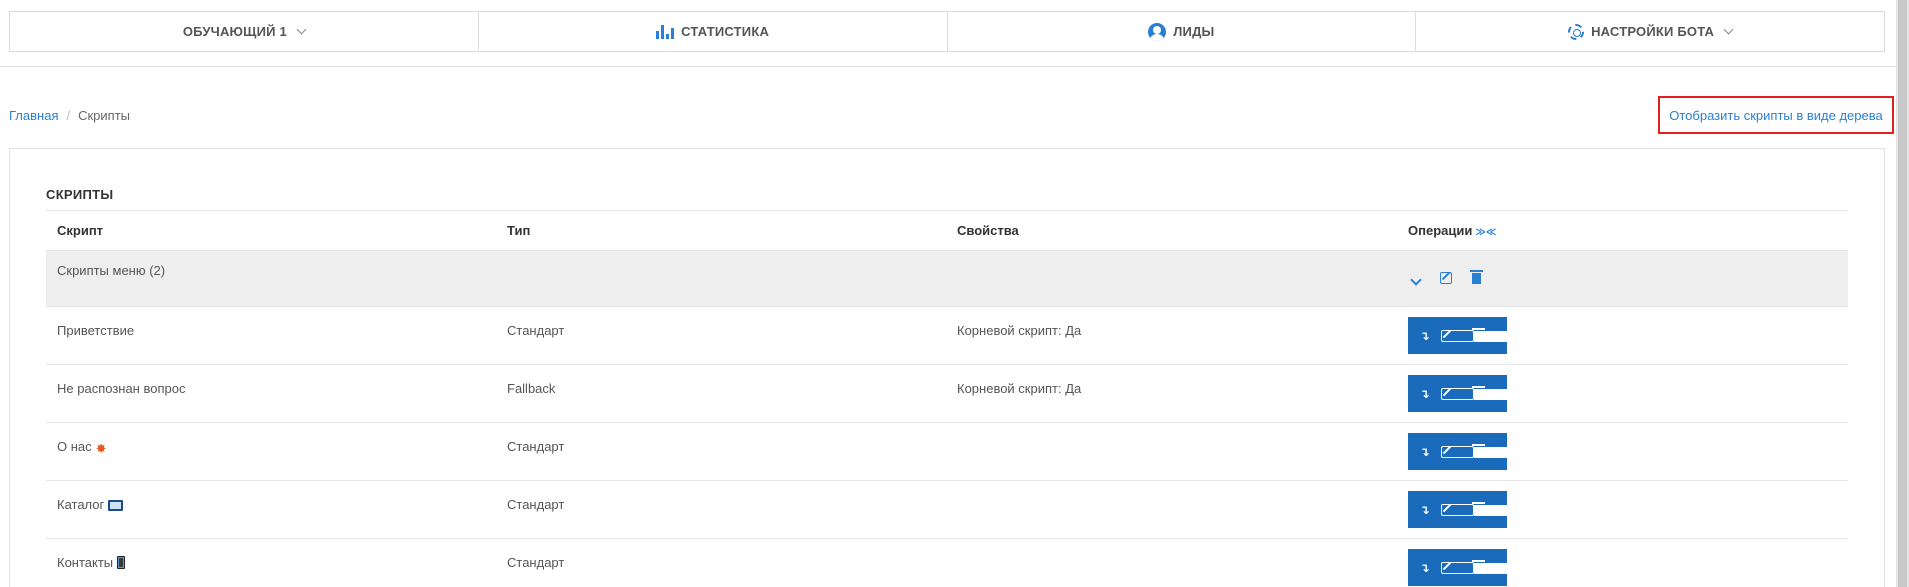 The width and height of the screenshot is (1909, 587). What do you see at coordinates (96, 330) in the screenshot?
I see `script-name-text: Приветствие` at bounding box center [96, 330].